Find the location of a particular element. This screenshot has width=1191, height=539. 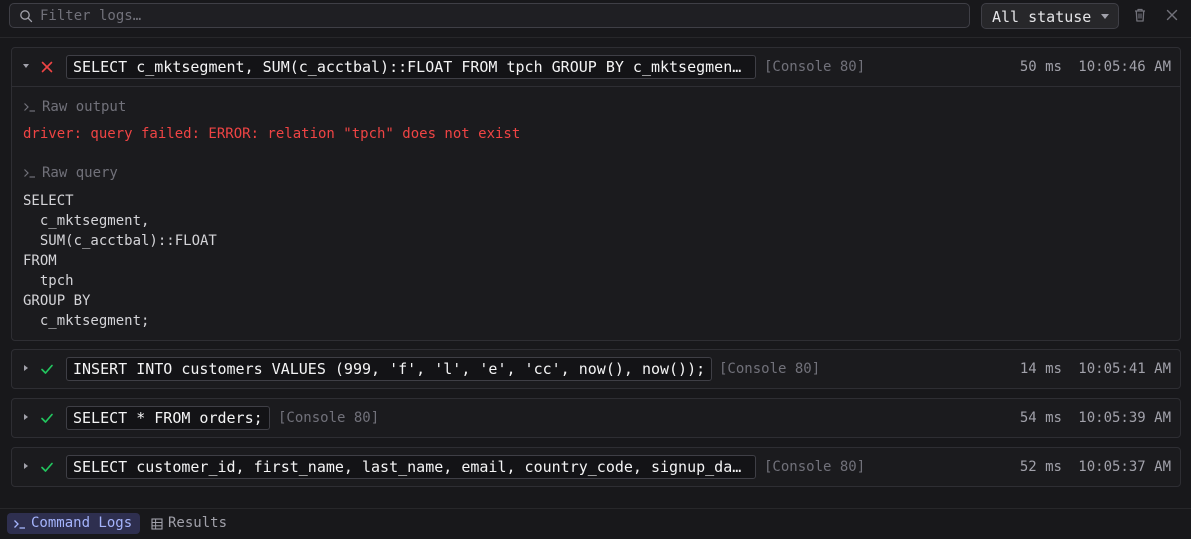

timestamp: 10:05:37 AM is located at coordinates (1124, 467).